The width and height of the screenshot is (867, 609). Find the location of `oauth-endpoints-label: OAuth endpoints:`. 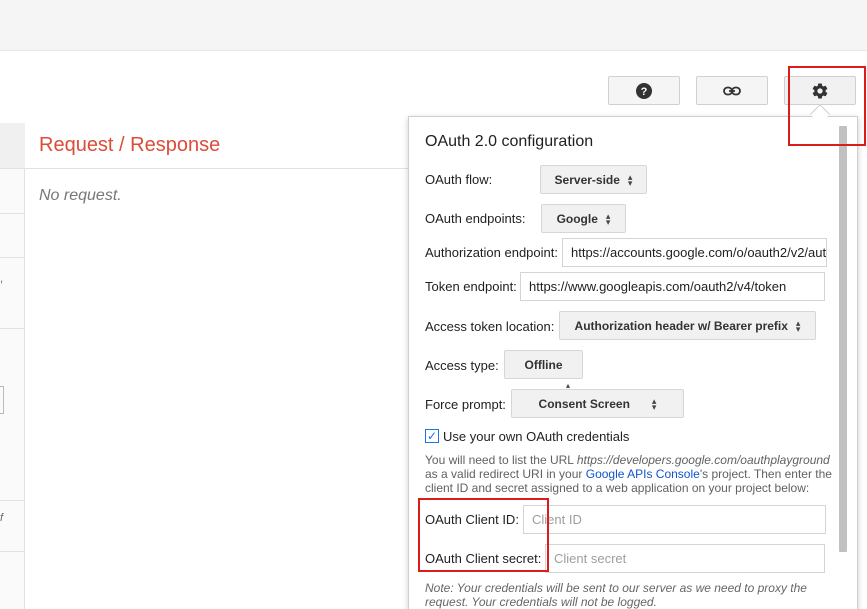

oauth-endpoints-label: OAuth endpoints: is located at coordinates (475, 218).